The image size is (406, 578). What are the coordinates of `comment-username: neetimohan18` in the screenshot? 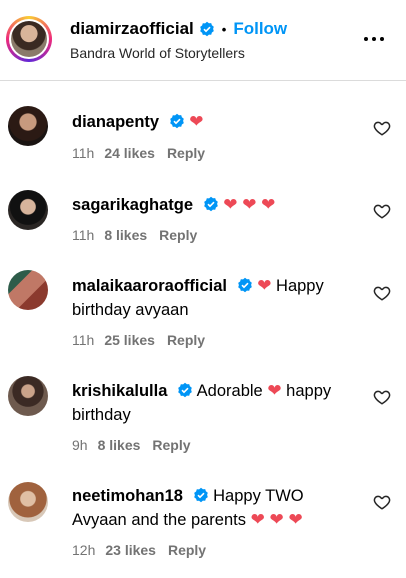 It's located at (127, 496).